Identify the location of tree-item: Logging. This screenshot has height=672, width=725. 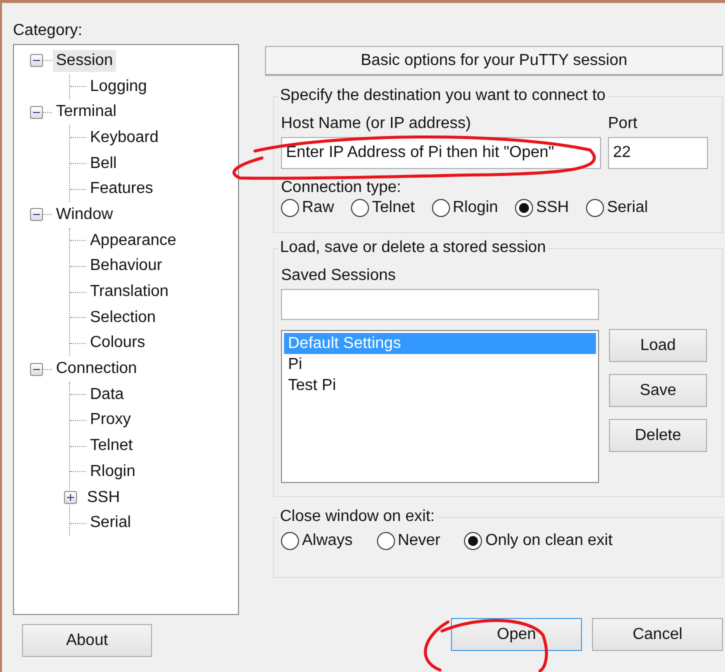
(118, 87).